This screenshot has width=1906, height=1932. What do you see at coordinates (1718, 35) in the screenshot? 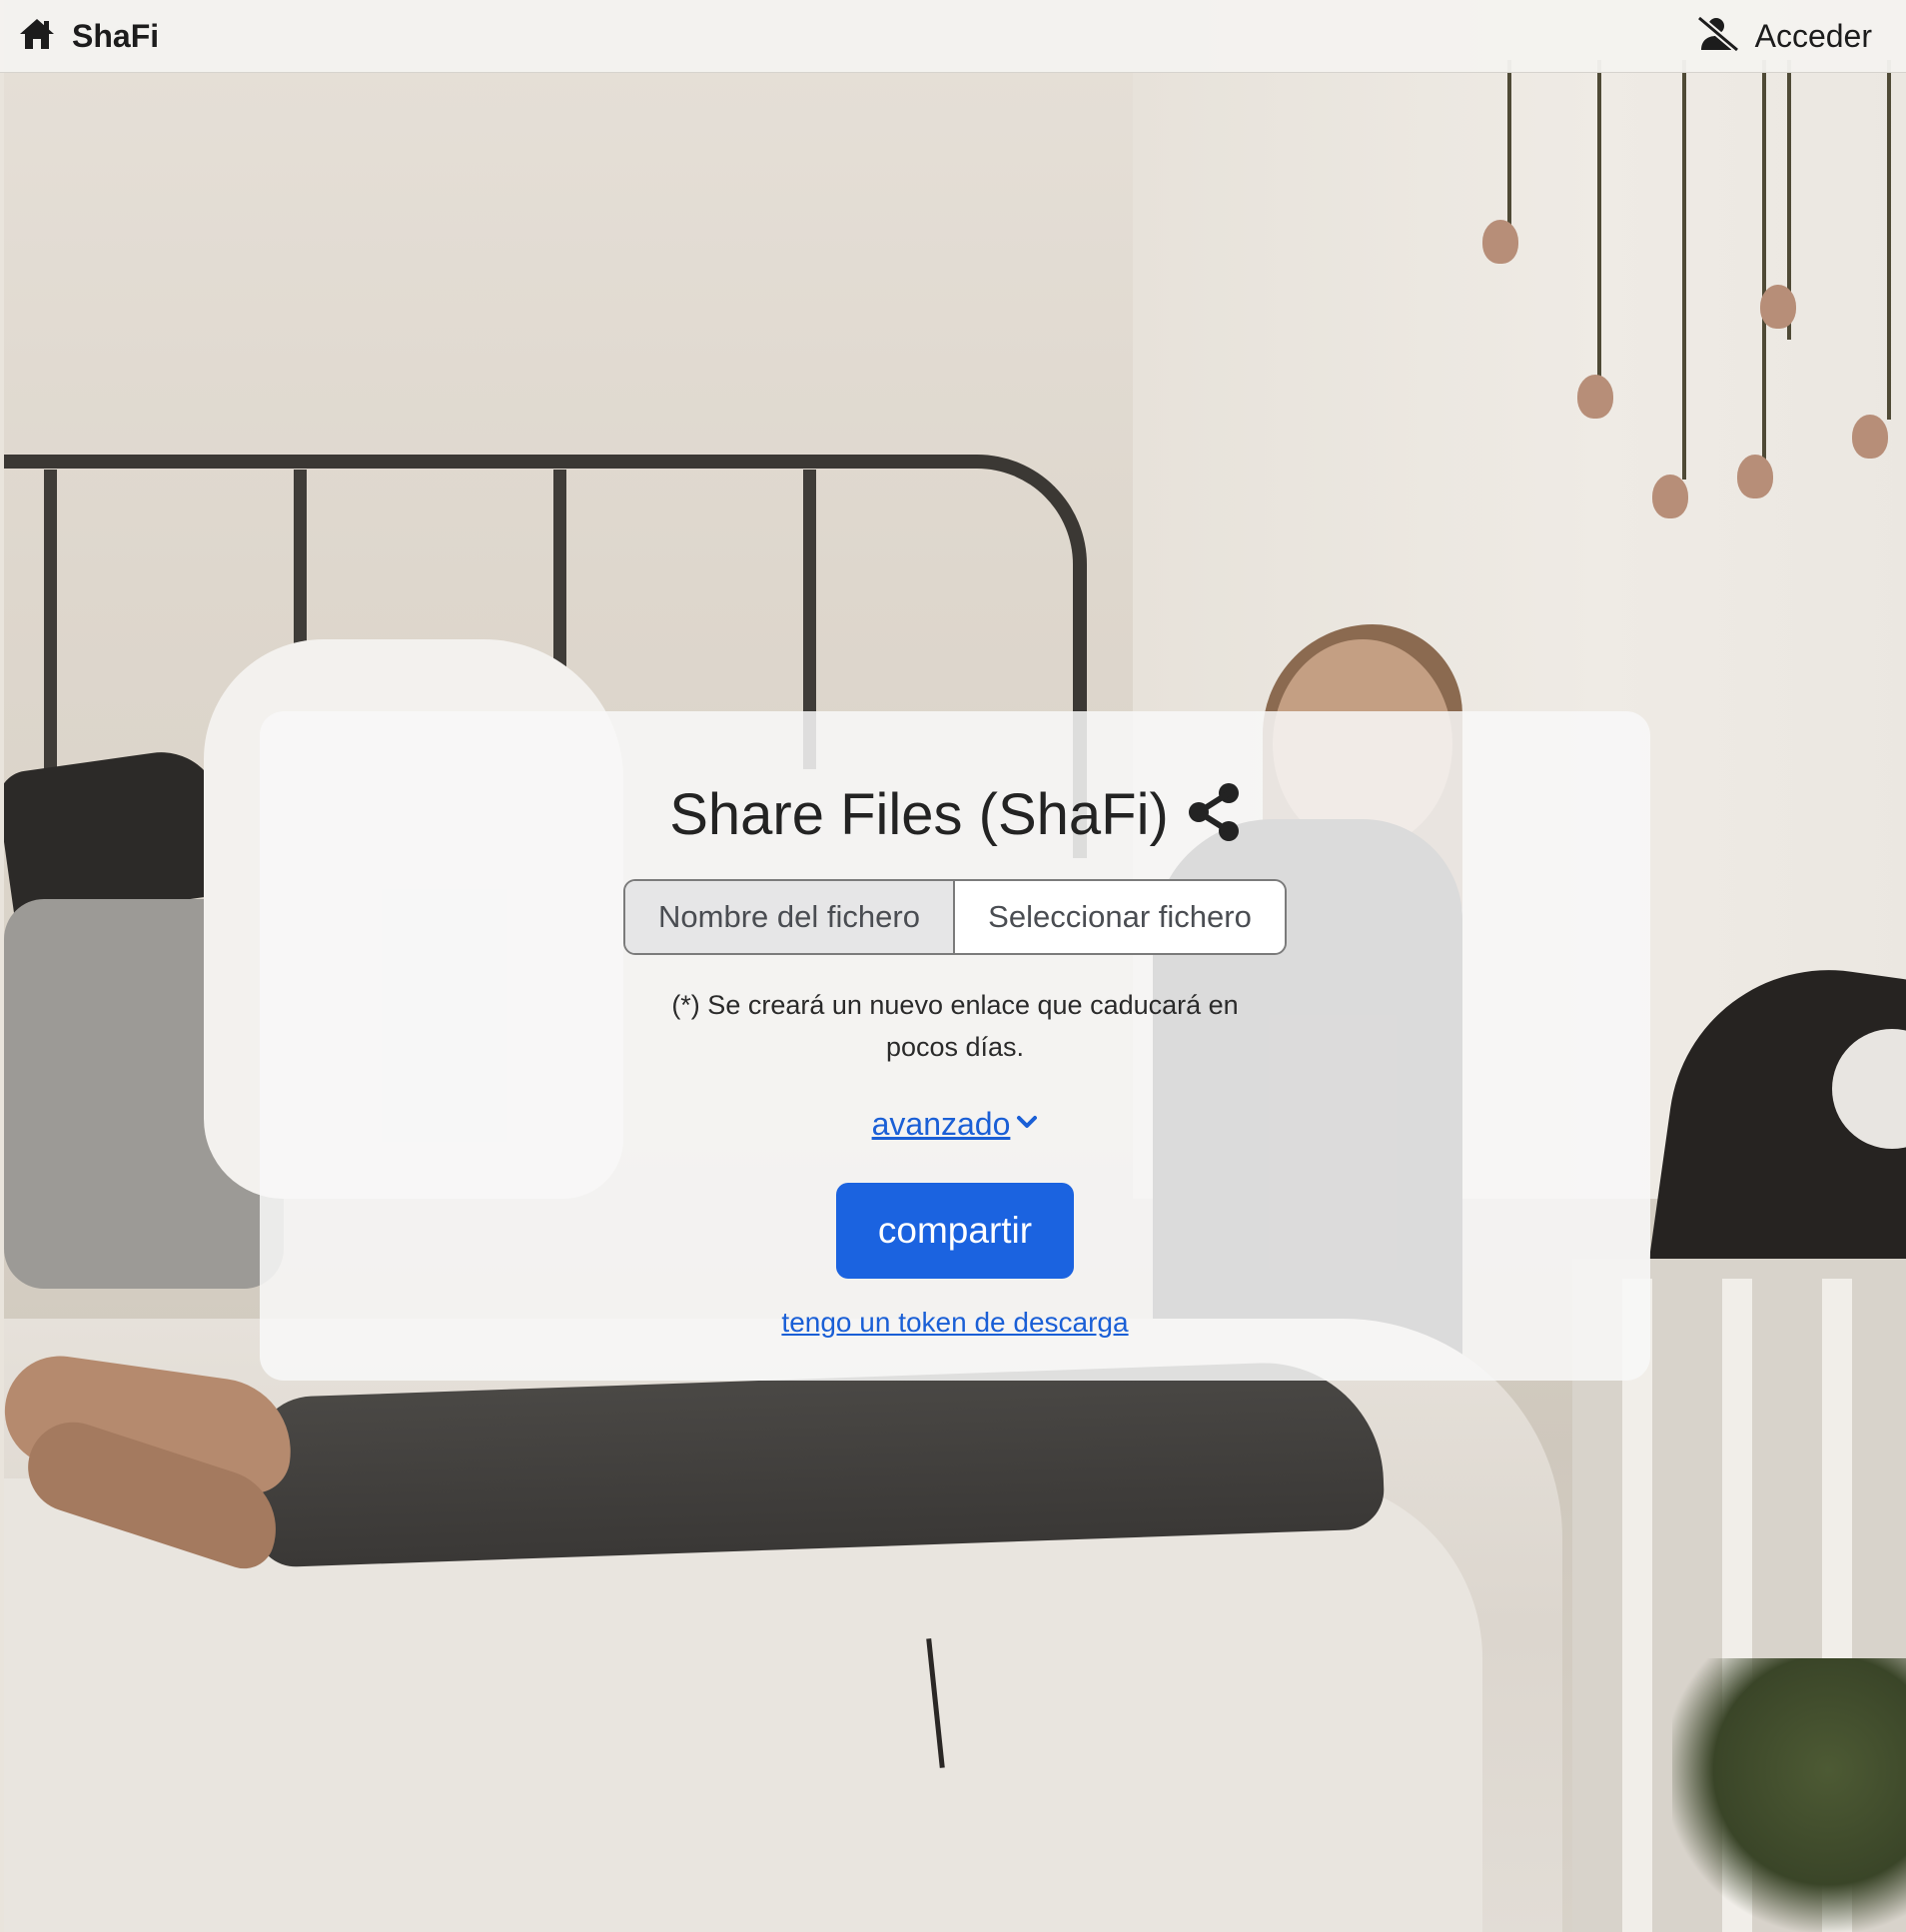
I see `user-slash-icon` at bounding box center [1718, 35].